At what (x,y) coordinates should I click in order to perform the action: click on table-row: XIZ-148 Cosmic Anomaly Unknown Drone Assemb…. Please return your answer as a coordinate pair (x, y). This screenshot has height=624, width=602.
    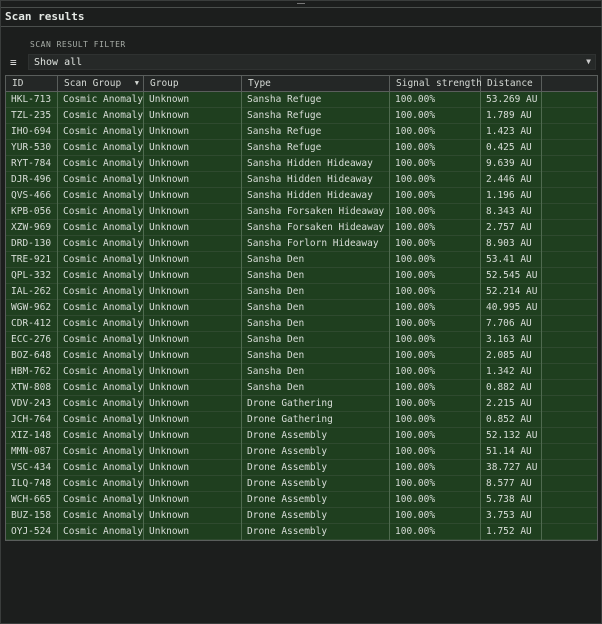
    Looking at the image, I should click on (301, 436).